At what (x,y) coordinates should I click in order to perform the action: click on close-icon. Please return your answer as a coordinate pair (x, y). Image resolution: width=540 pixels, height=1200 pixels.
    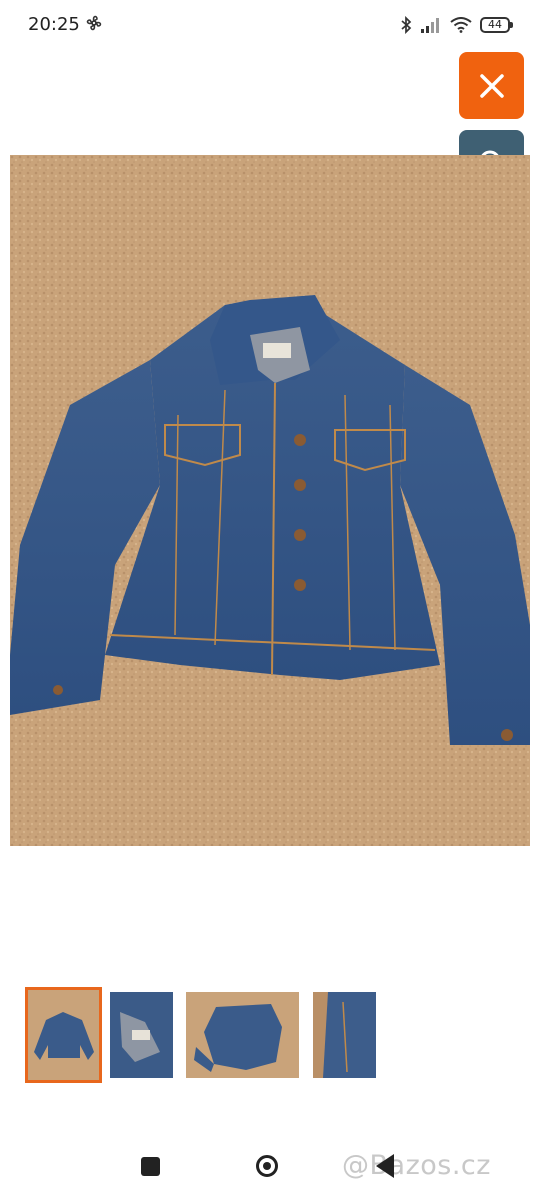
    Looking at the image, I should click on (491, 85).